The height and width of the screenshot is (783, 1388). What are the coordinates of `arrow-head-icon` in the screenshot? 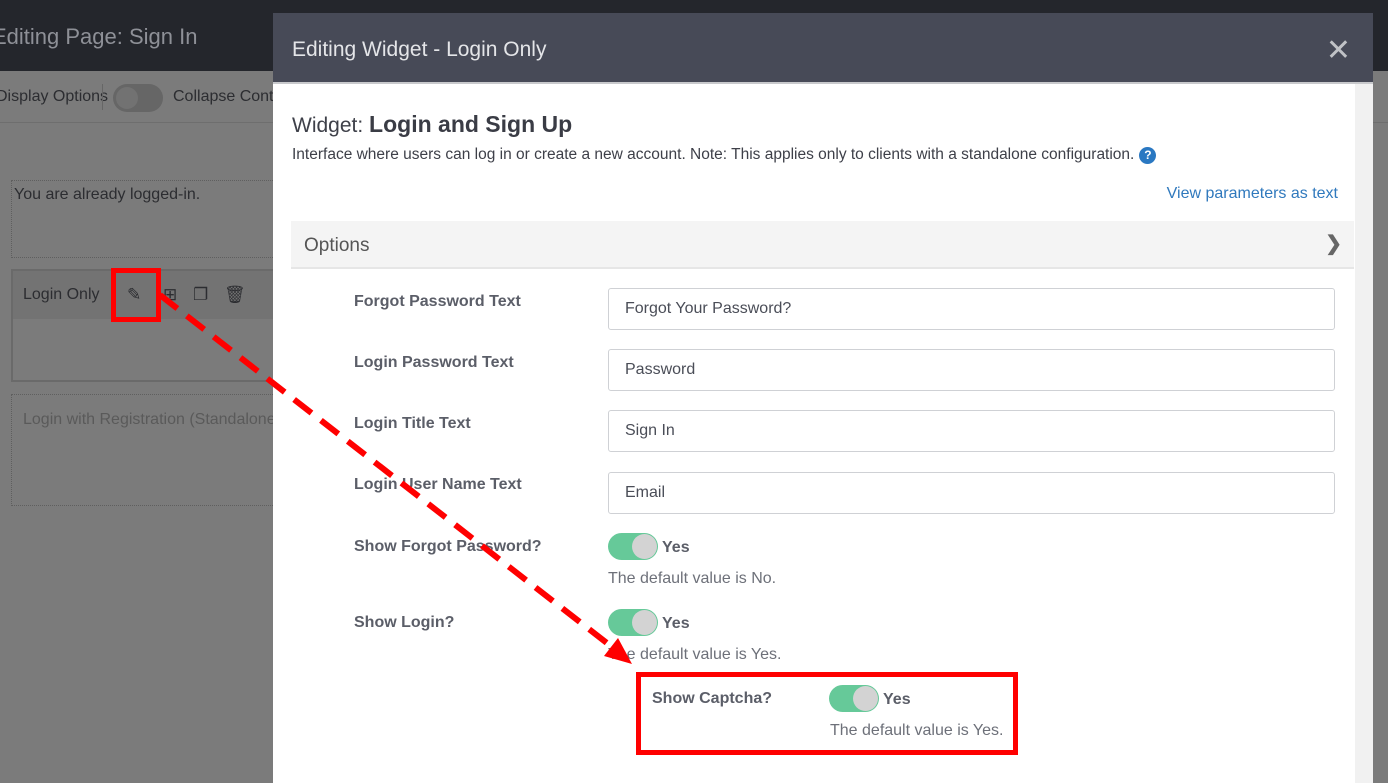 It's located at (618, 651).